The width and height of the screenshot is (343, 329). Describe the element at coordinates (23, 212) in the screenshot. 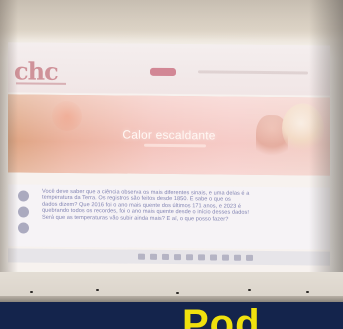

I see `twitter-icon` at that location.